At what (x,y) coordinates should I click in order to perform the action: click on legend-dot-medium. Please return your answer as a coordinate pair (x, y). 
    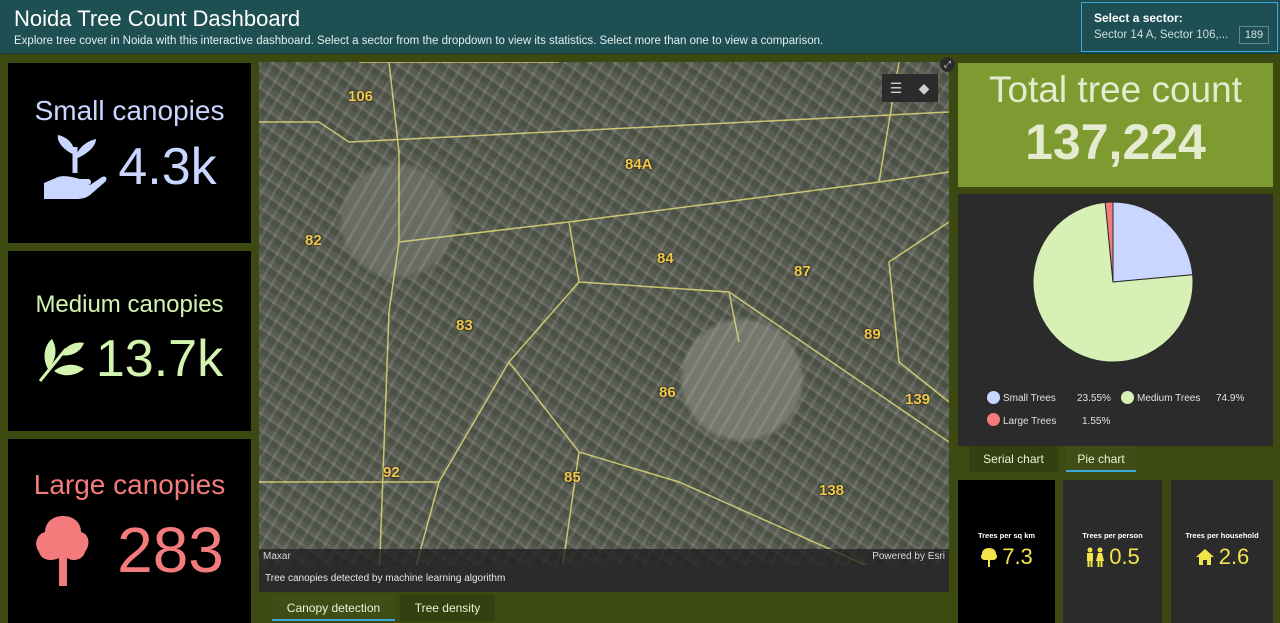
    Looking at the image, I should click on (1127, 397).